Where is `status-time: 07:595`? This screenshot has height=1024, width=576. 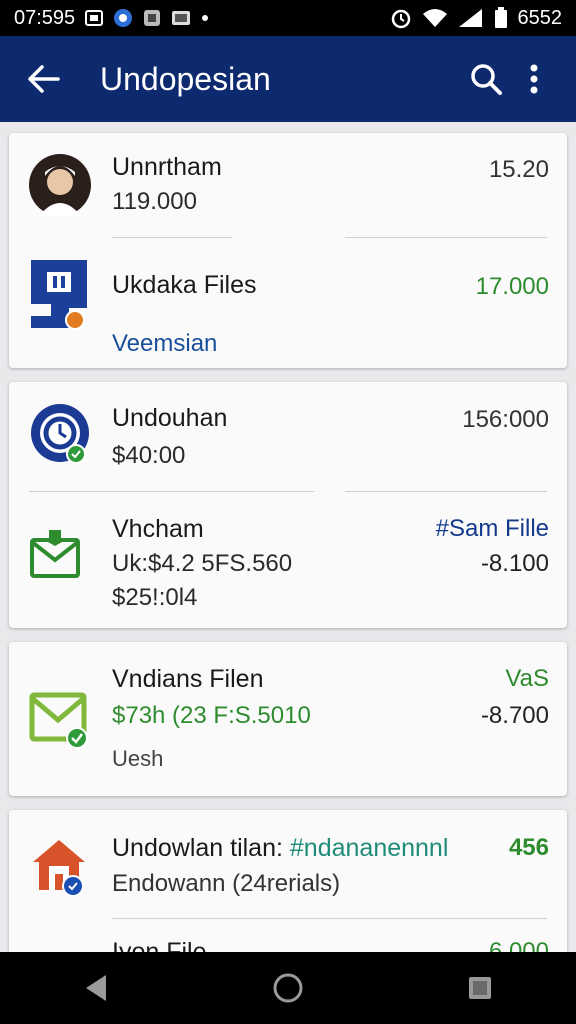
status-time: 07:595 is located at coordinates (45, 17).